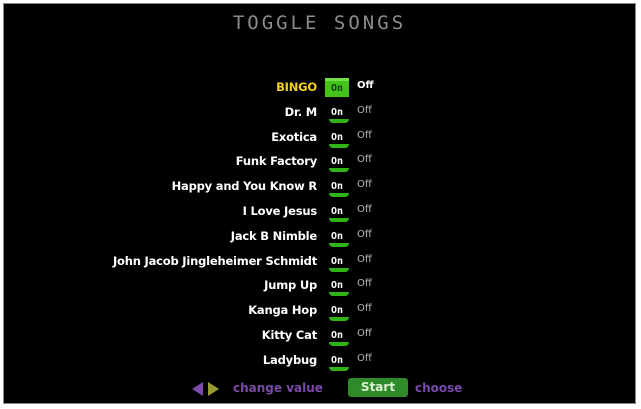  What do you see at coordinates (319, 337) in the screenshot?
I see `song-row: Kitty Cat On Off` at bounding box center [319, 337].